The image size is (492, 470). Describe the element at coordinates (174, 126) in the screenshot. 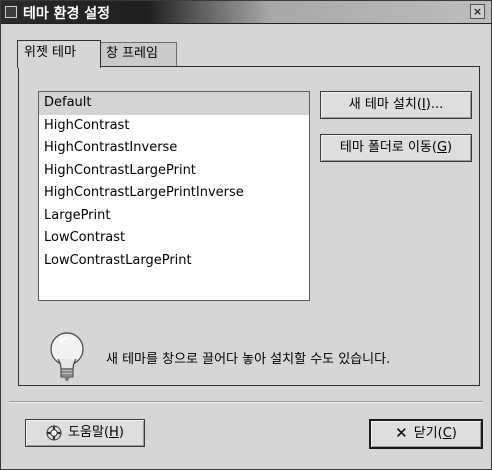

I see `list-item: HighContrast` at that location.